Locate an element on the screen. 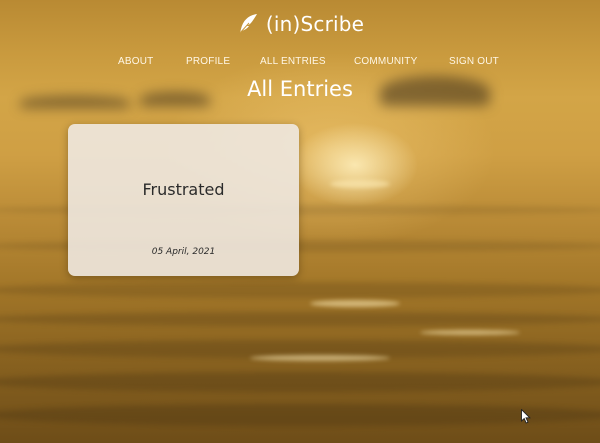 The height and width of the screenshot is (443, 600). entry-title: Frustrated is located at coordinates (183, 189).